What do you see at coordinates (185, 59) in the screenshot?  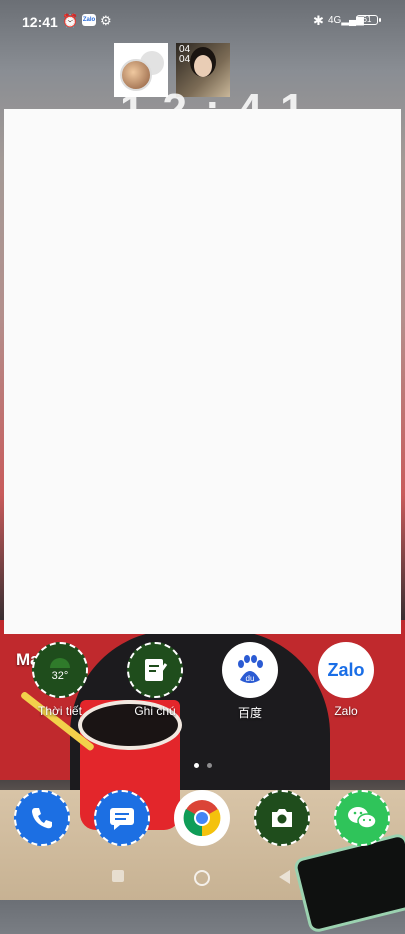 I see `photo-date-line2: 04` at bounding box center [185, 59].